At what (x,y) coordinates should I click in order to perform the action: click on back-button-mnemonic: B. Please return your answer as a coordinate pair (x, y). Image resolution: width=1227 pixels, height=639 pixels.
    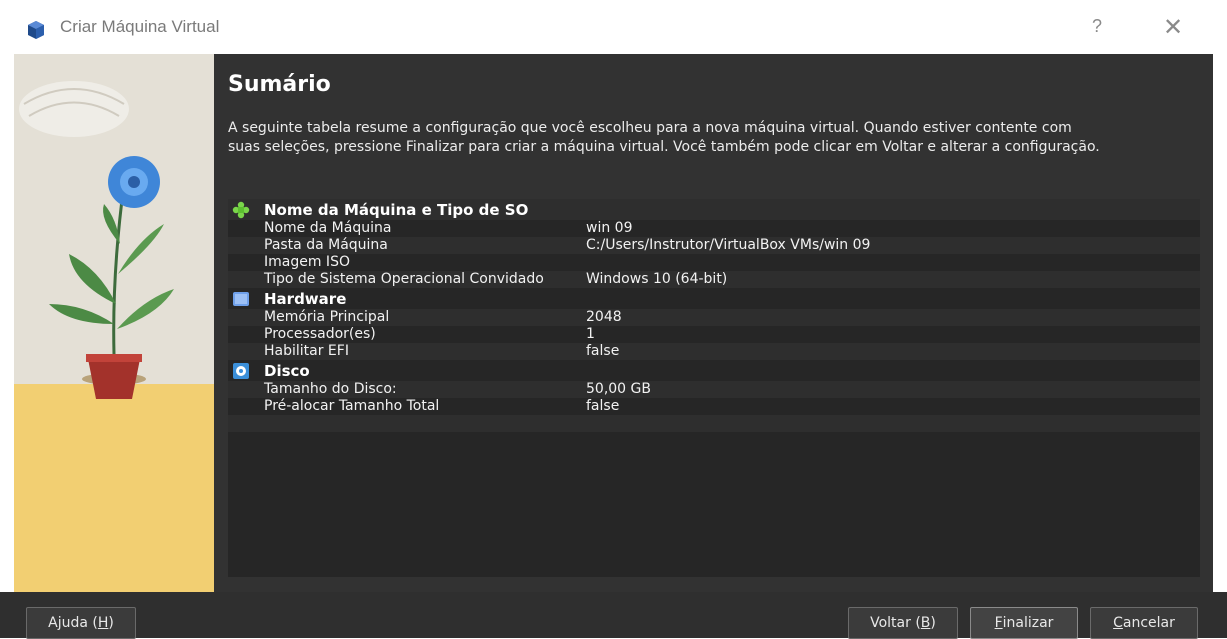
    Looking at the image, I should click on (925, 623).